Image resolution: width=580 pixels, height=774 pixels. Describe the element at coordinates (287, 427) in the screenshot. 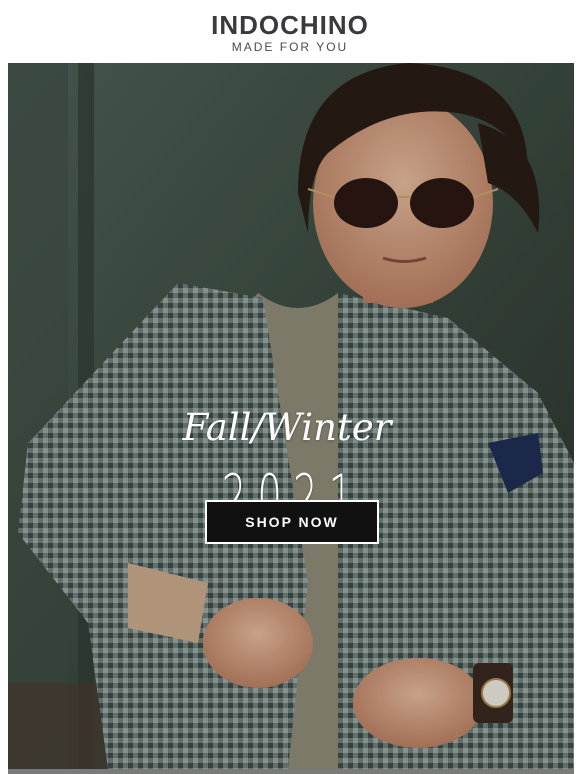

I see `season-heading: Fall/Winter` at that location.